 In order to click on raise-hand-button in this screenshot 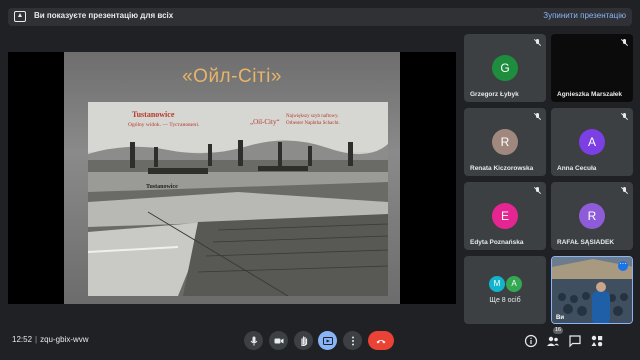, I will do `click(303, 340)`.